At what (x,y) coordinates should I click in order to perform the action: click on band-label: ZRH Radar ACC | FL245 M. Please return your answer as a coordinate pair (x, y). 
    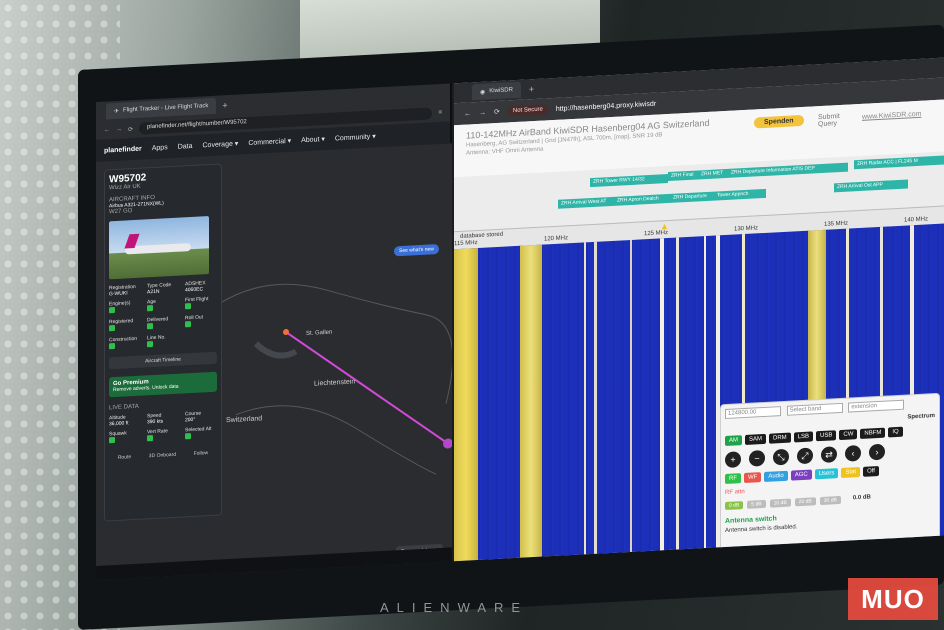
    Looking at the image, I should click on (899, 162).